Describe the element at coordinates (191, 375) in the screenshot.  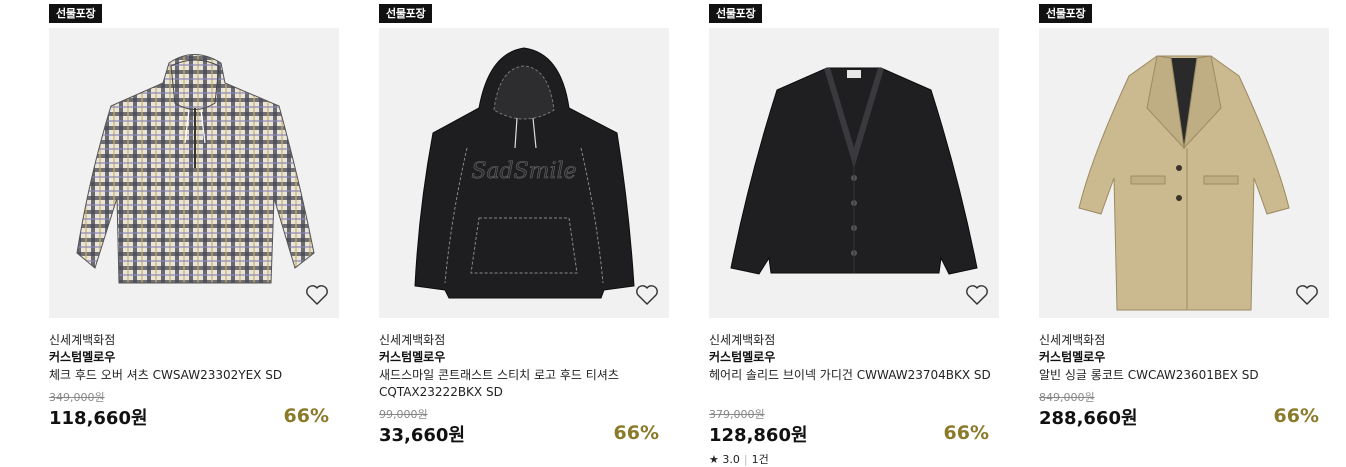
I see `product-name: 체크 후드 오버 셔츠 CWSAW23302YEX SD` at that location.